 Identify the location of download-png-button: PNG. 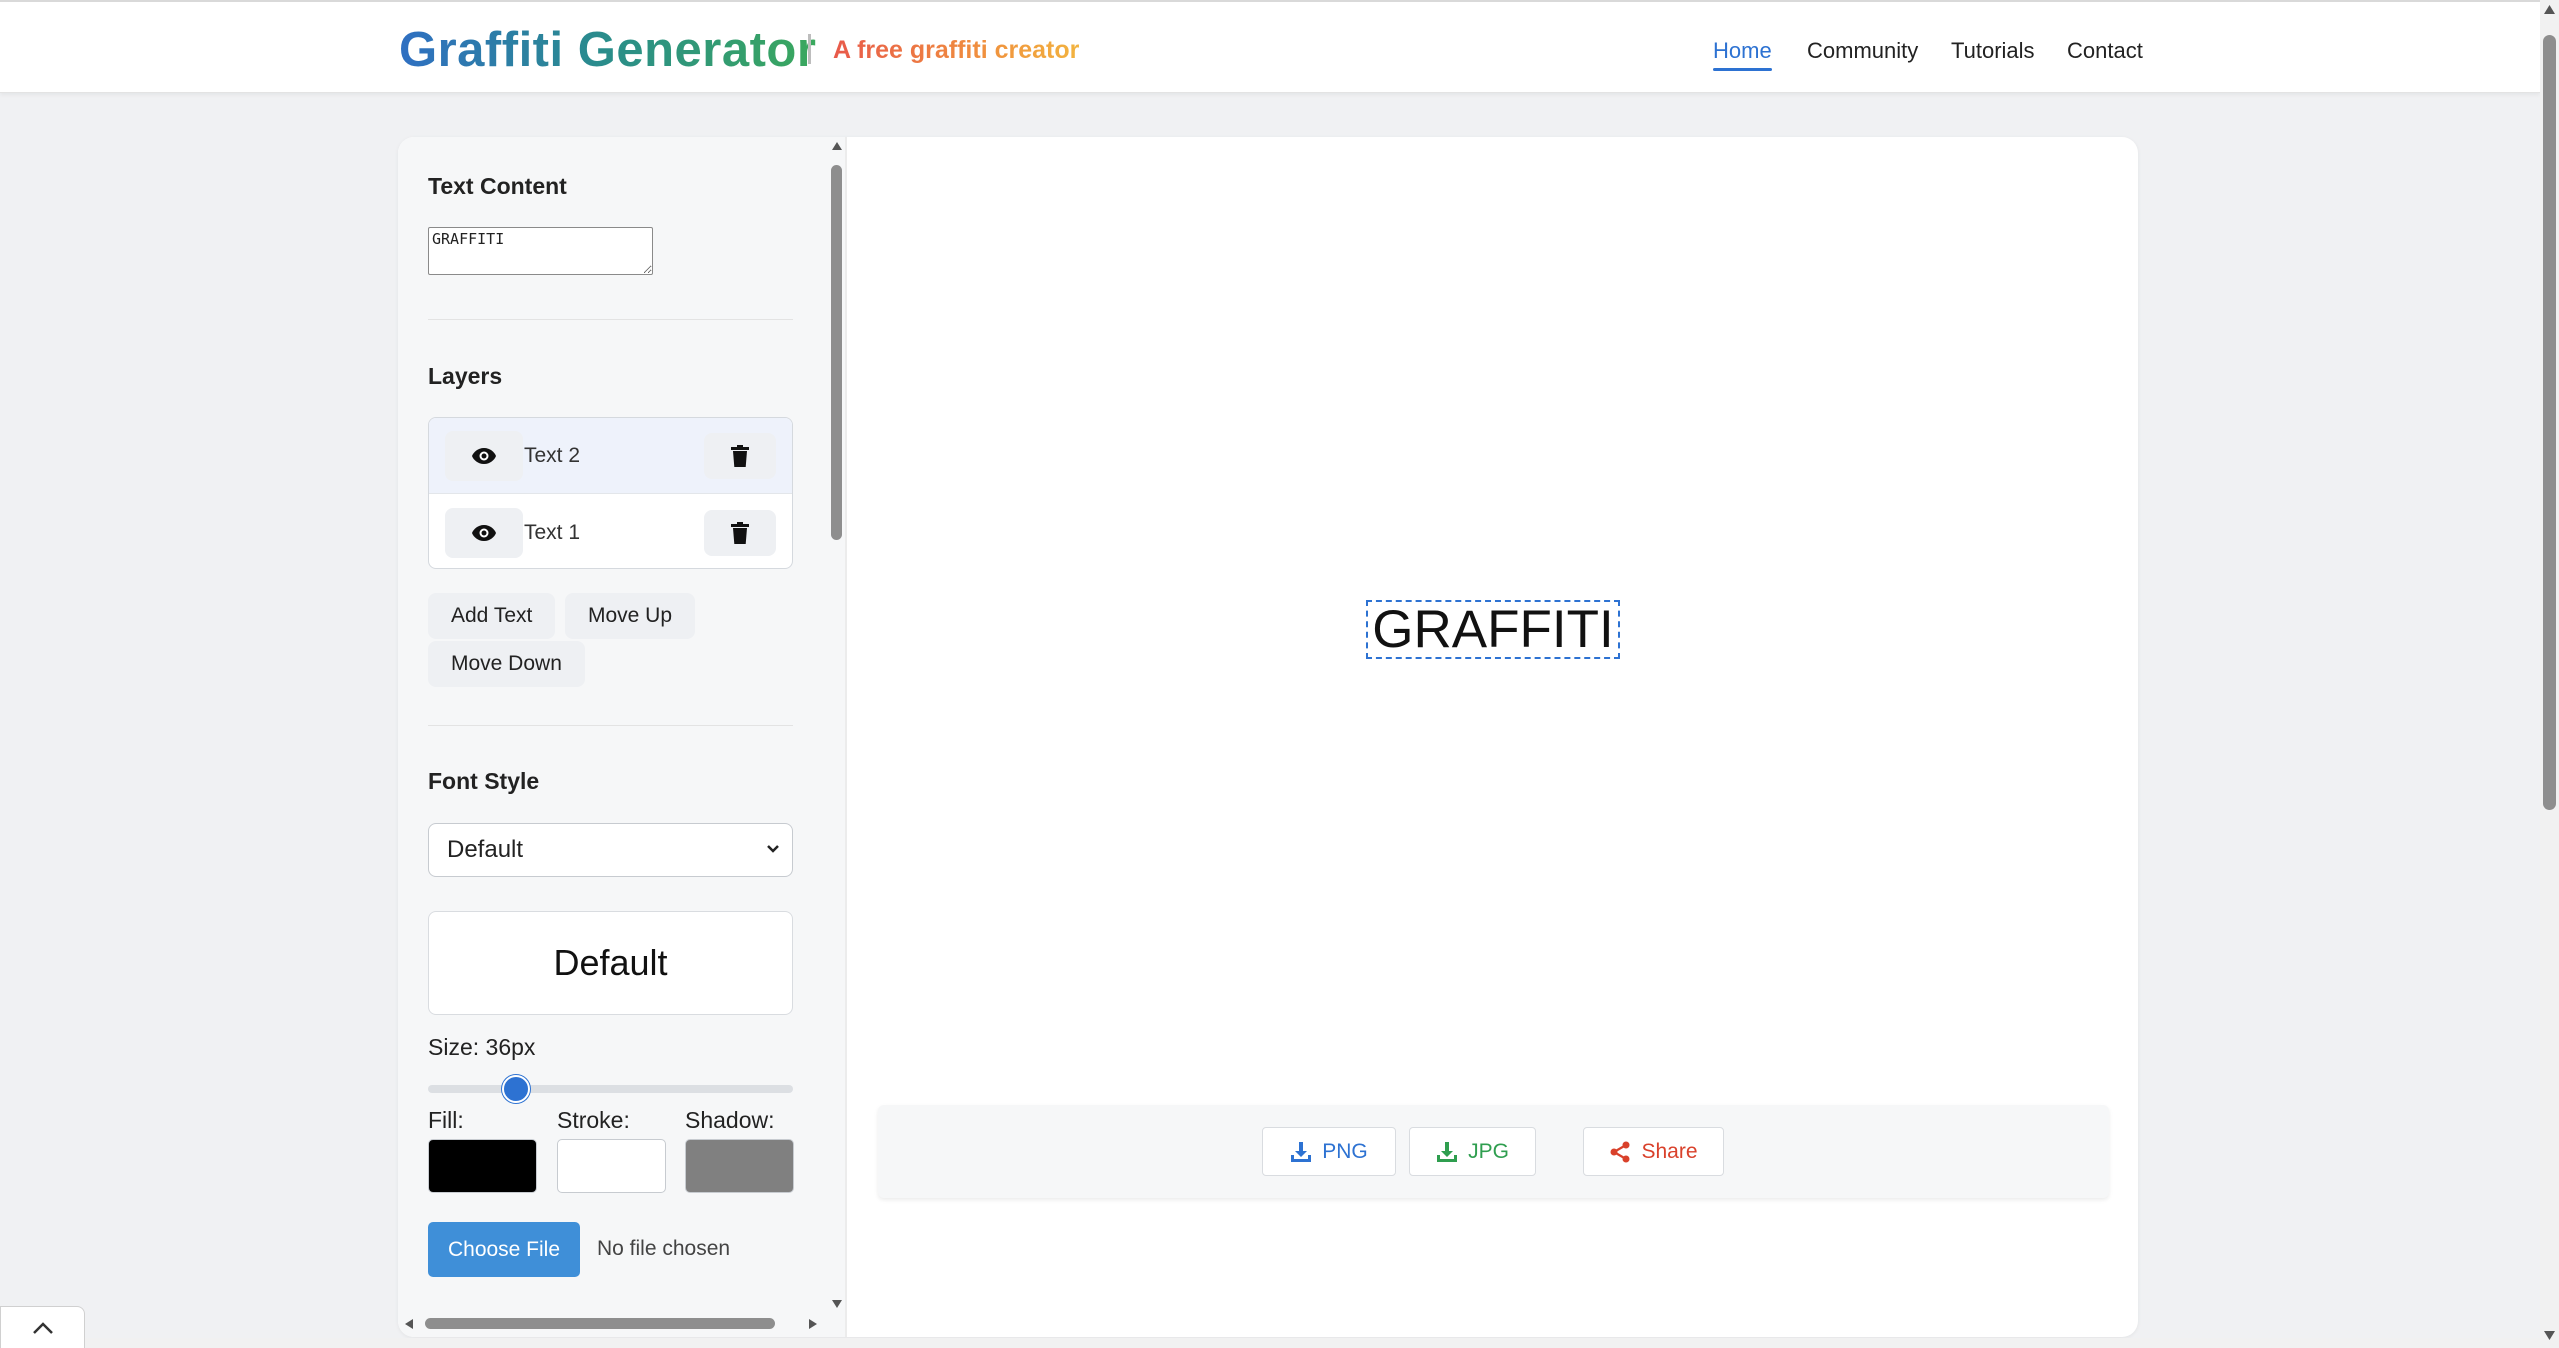
(1329, 1151).